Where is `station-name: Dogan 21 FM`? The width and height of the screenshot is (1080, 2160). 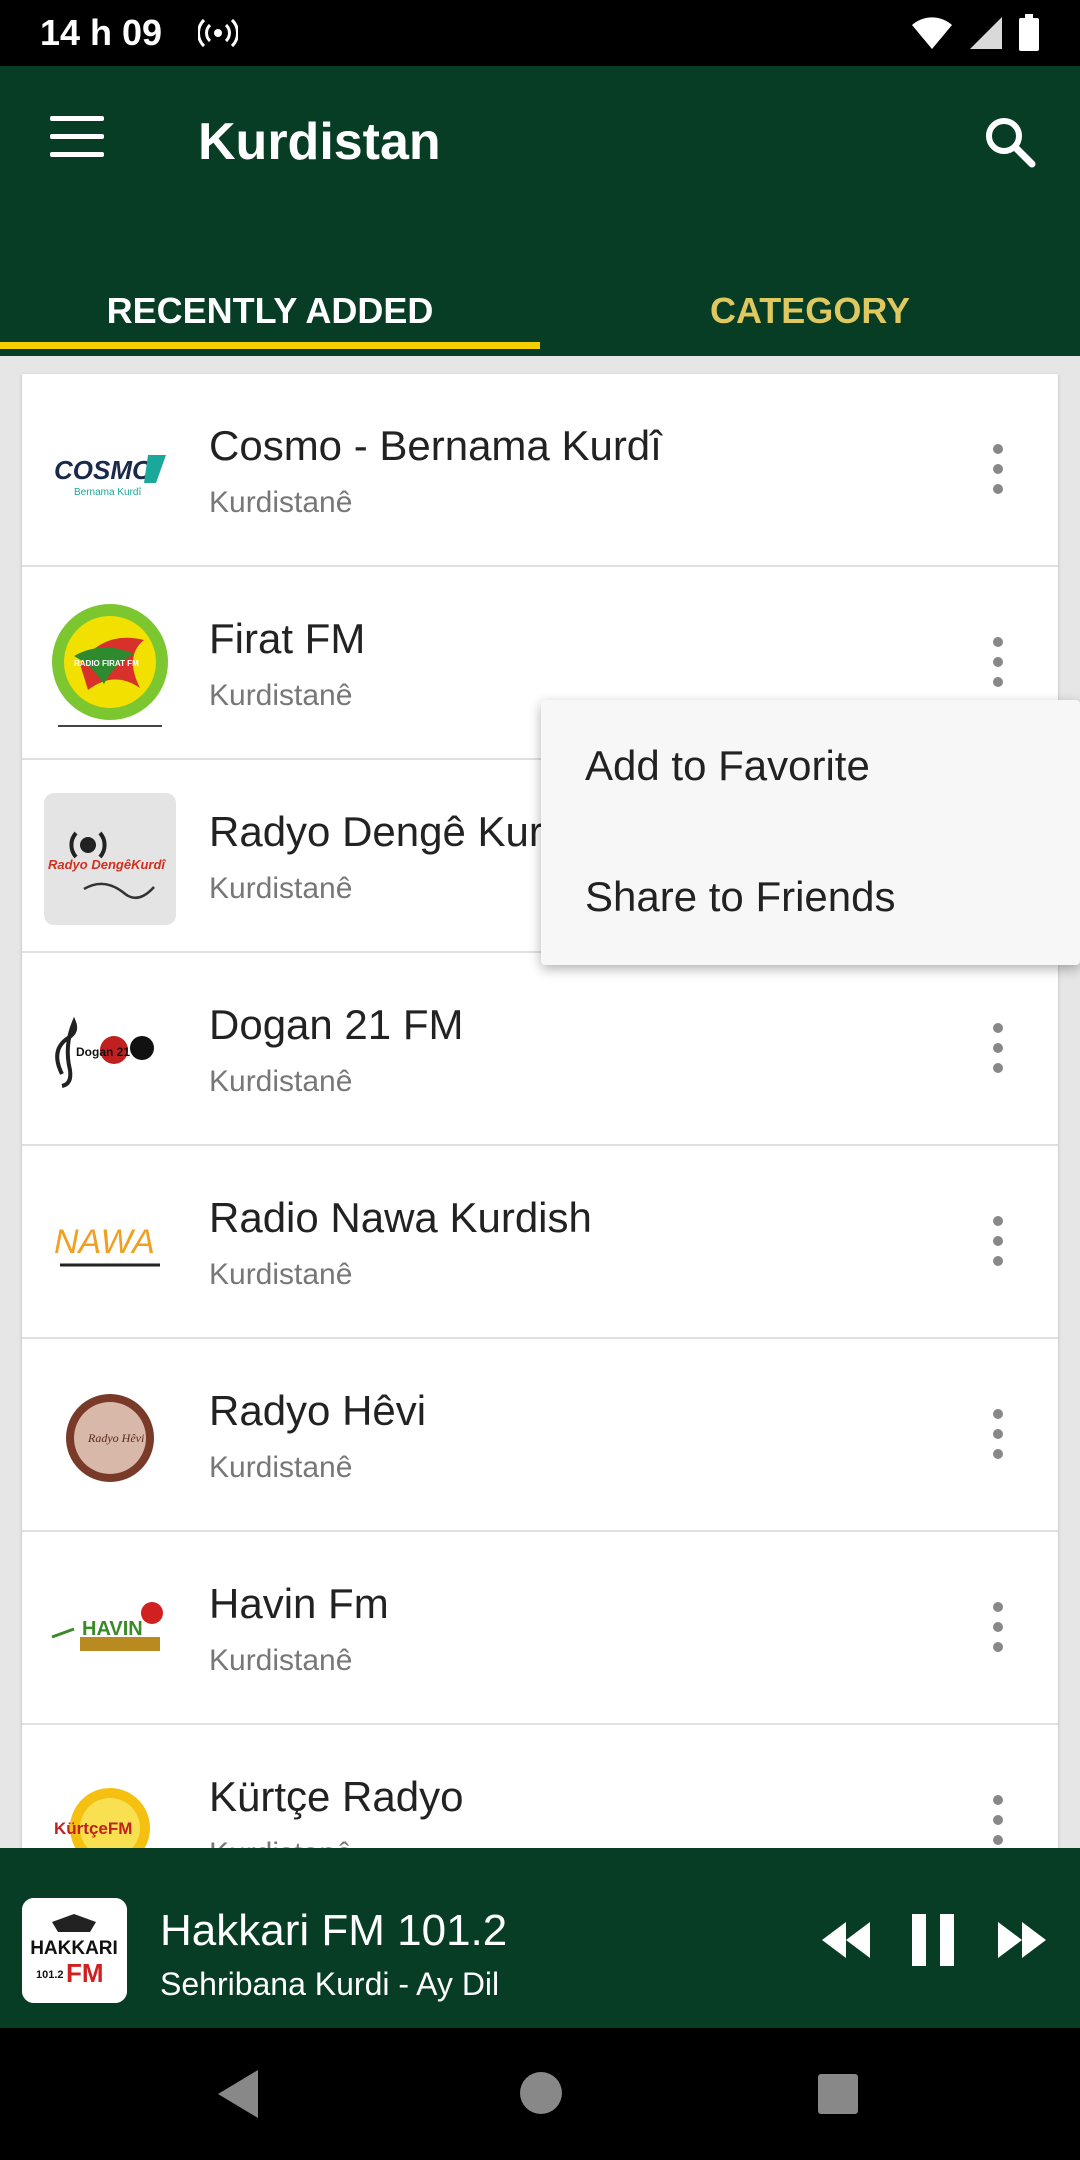 station-name: Dogan 21 FM is located at coordinates (336, 1024).